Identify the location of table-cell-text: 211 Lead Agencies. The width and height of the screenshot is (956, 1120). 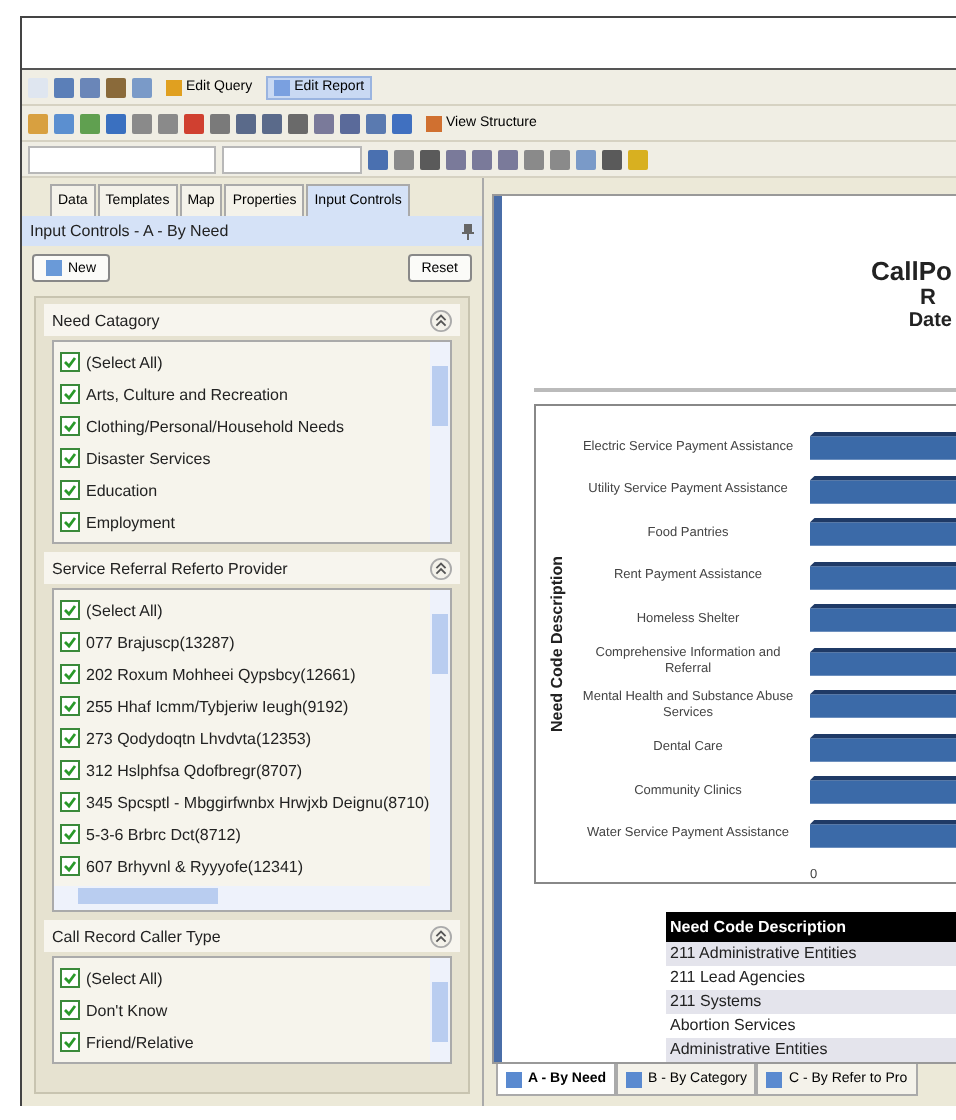
(737, 978).